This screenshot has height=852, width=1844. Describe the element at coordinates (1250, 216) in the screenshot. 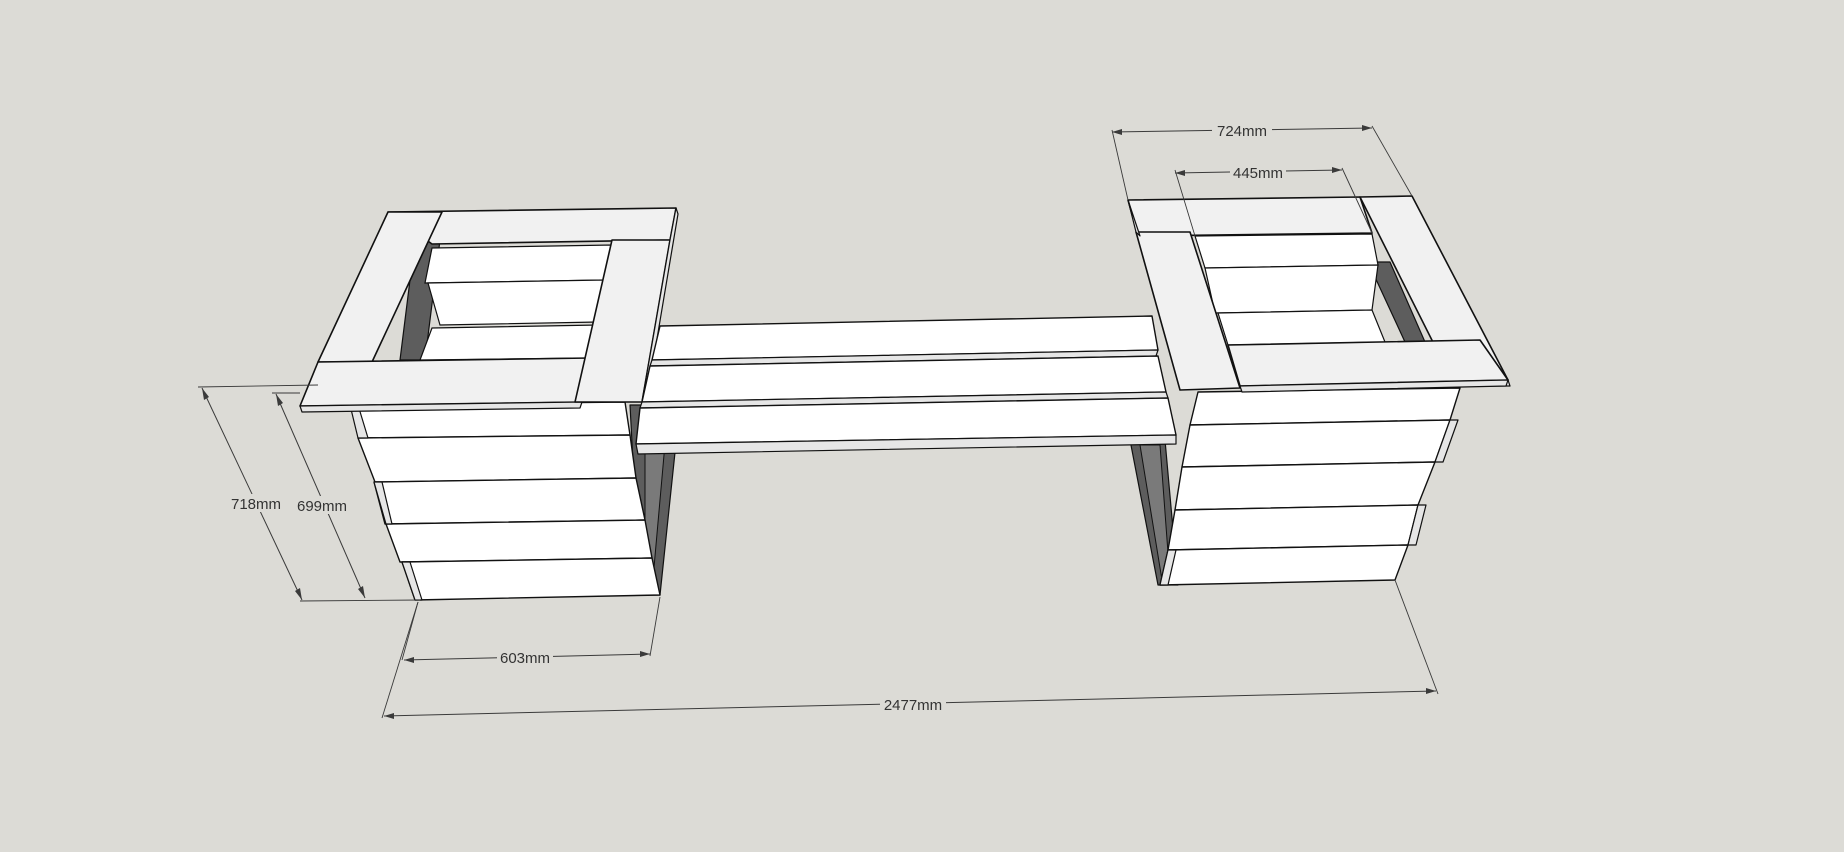

I see `right-top-back-board` at that location.